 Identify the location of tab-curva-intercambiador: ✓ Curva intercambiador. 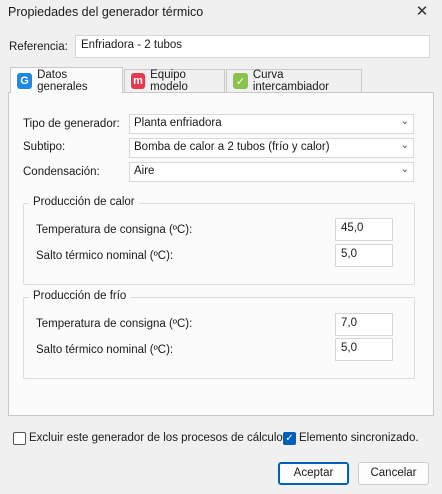
(294, 81).